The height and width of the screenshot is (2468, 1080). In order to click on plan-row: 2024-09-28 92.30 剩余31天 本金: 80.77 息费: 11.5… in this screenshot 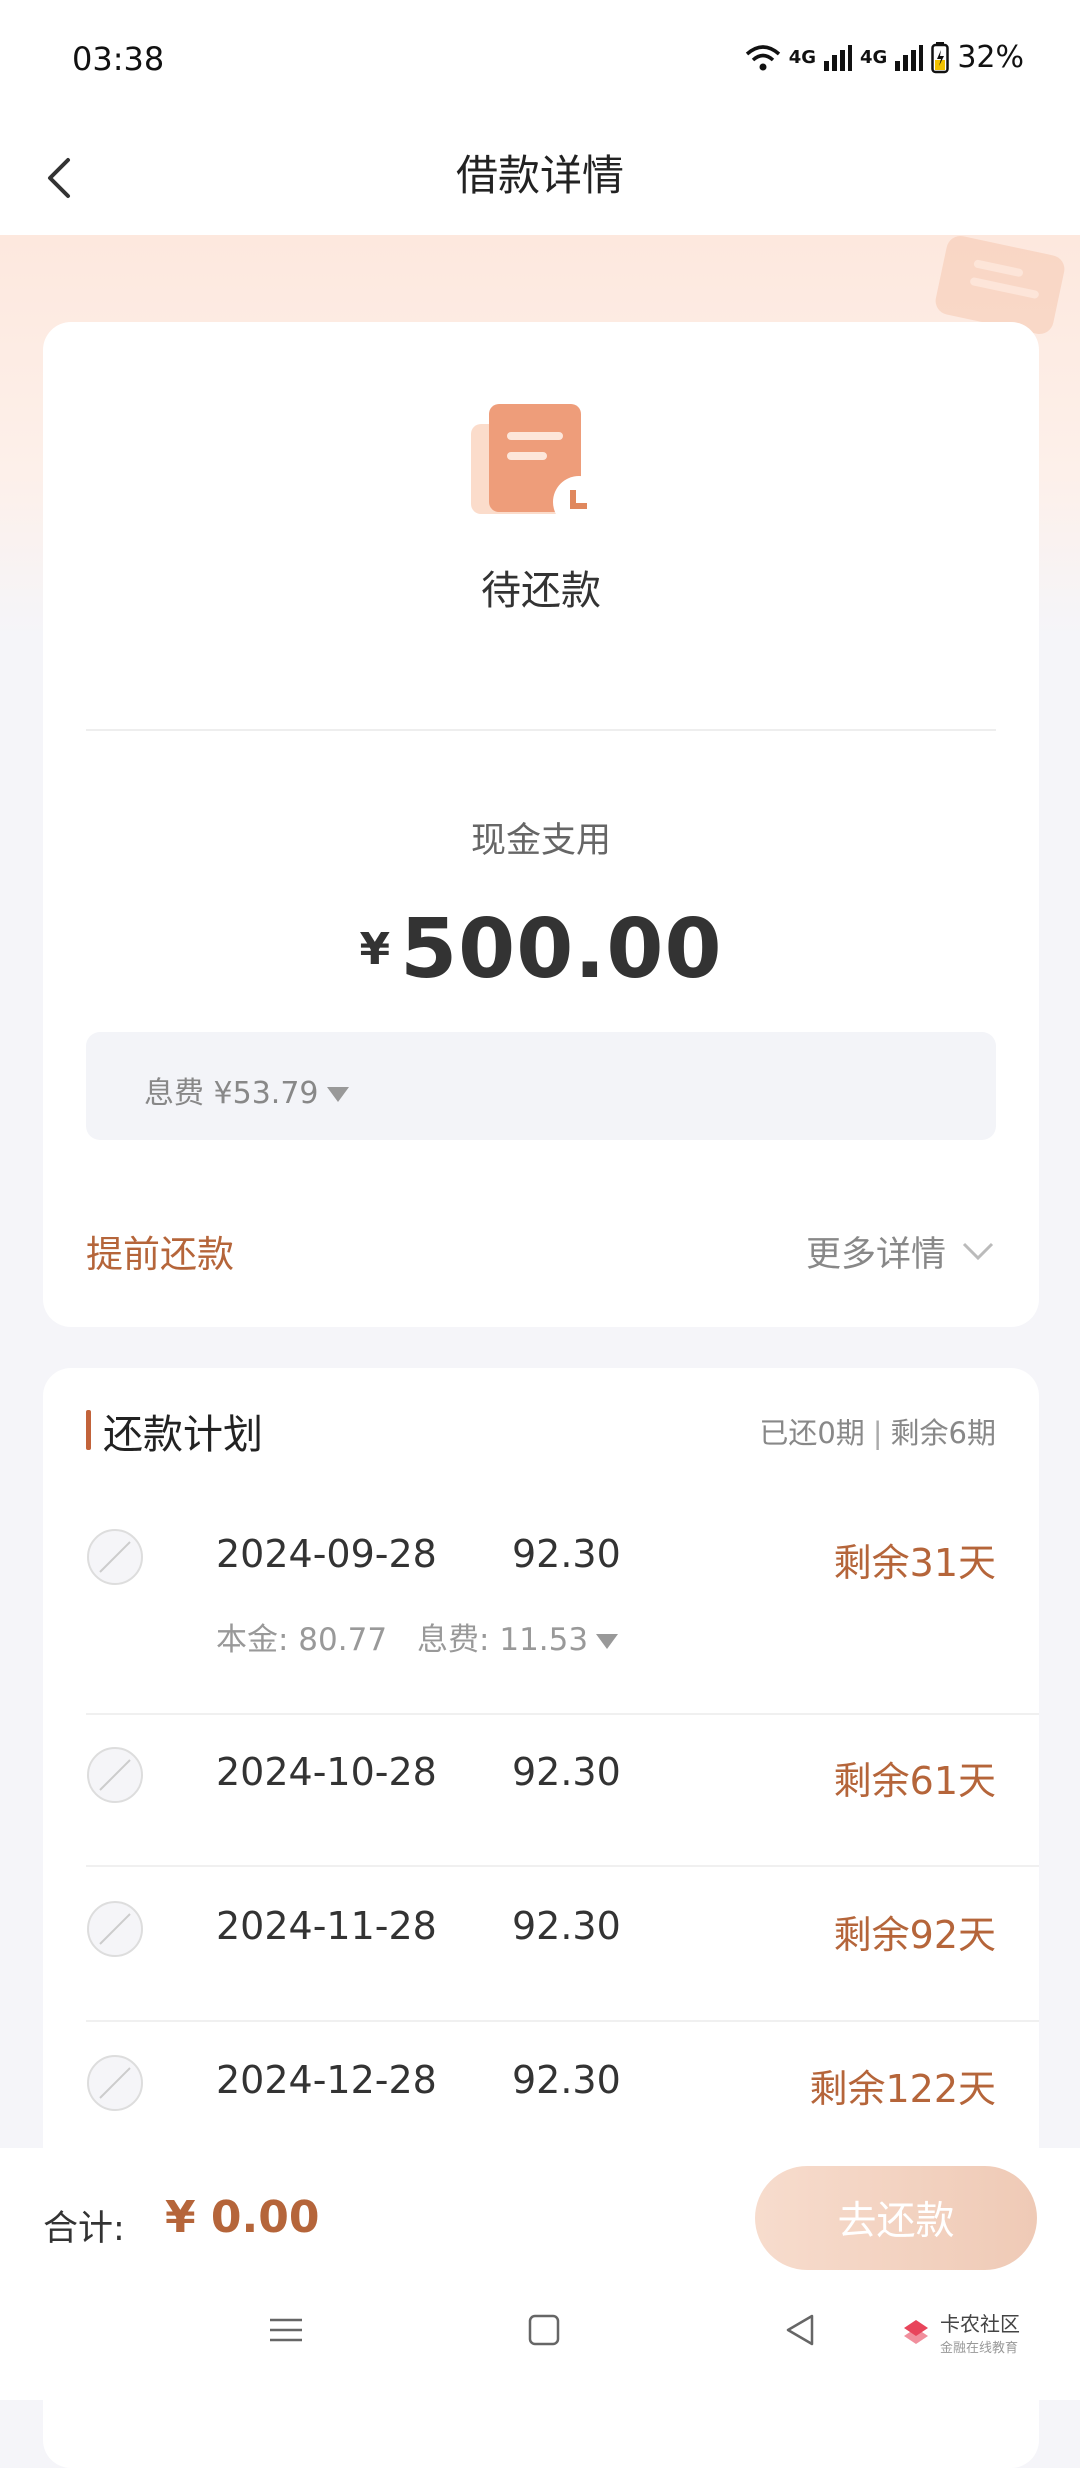, I will do `click(562, 1623)`.